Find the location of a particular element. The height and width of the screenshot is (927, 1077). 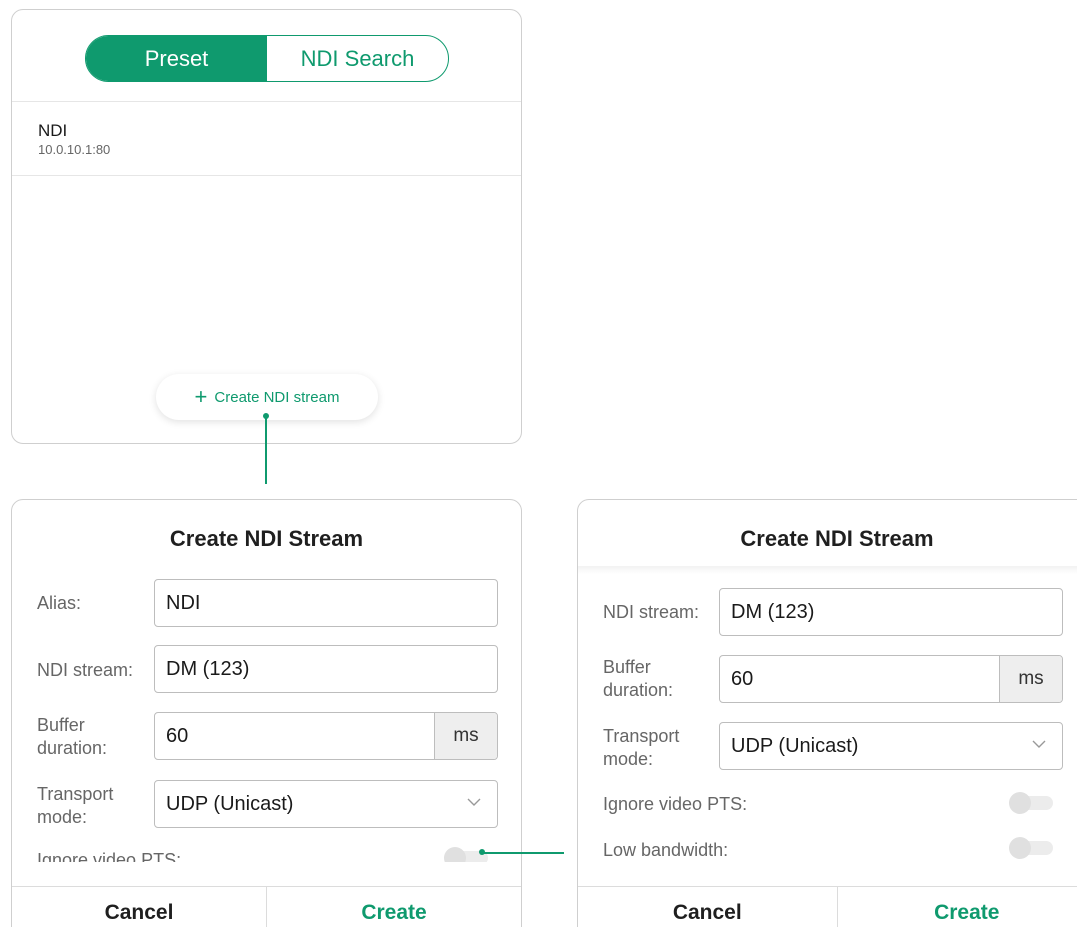

tab-preset: Preset is located at coordinates (176, 58).